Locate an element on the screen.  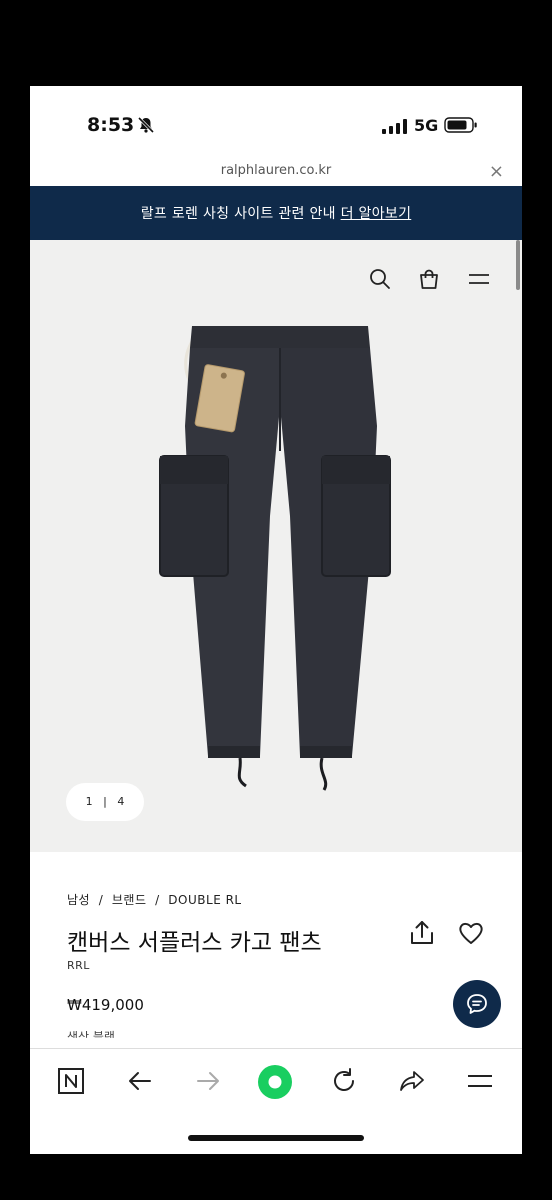
share-arrow-icon is located at coordinates (412, 1081).